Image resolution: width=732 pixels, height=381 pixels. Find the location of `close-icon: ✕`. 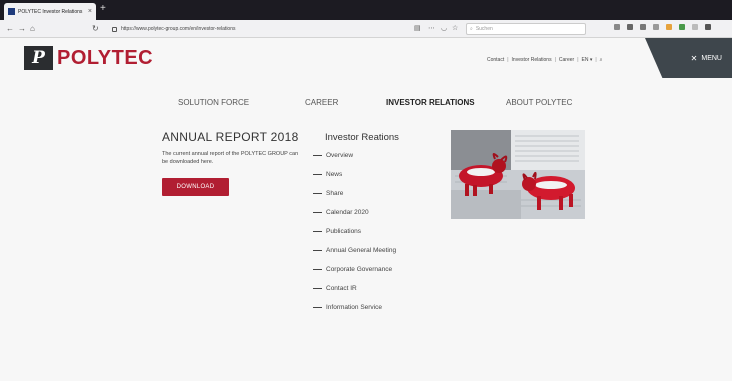

close-icon: ✕ is located at coordinates (694, 58).